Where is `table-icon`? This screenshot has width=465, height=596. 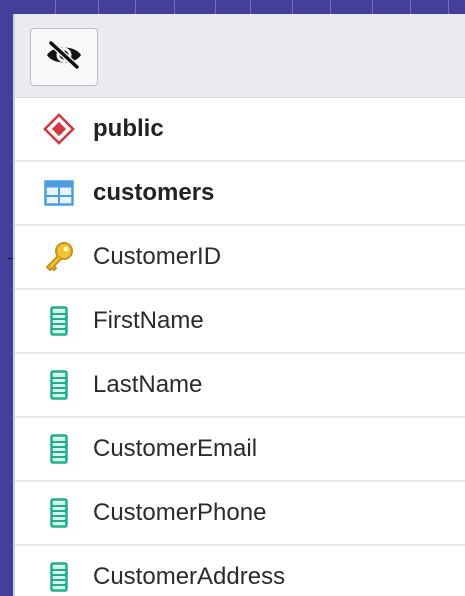
table-icon is located at coordinates (59, 193).